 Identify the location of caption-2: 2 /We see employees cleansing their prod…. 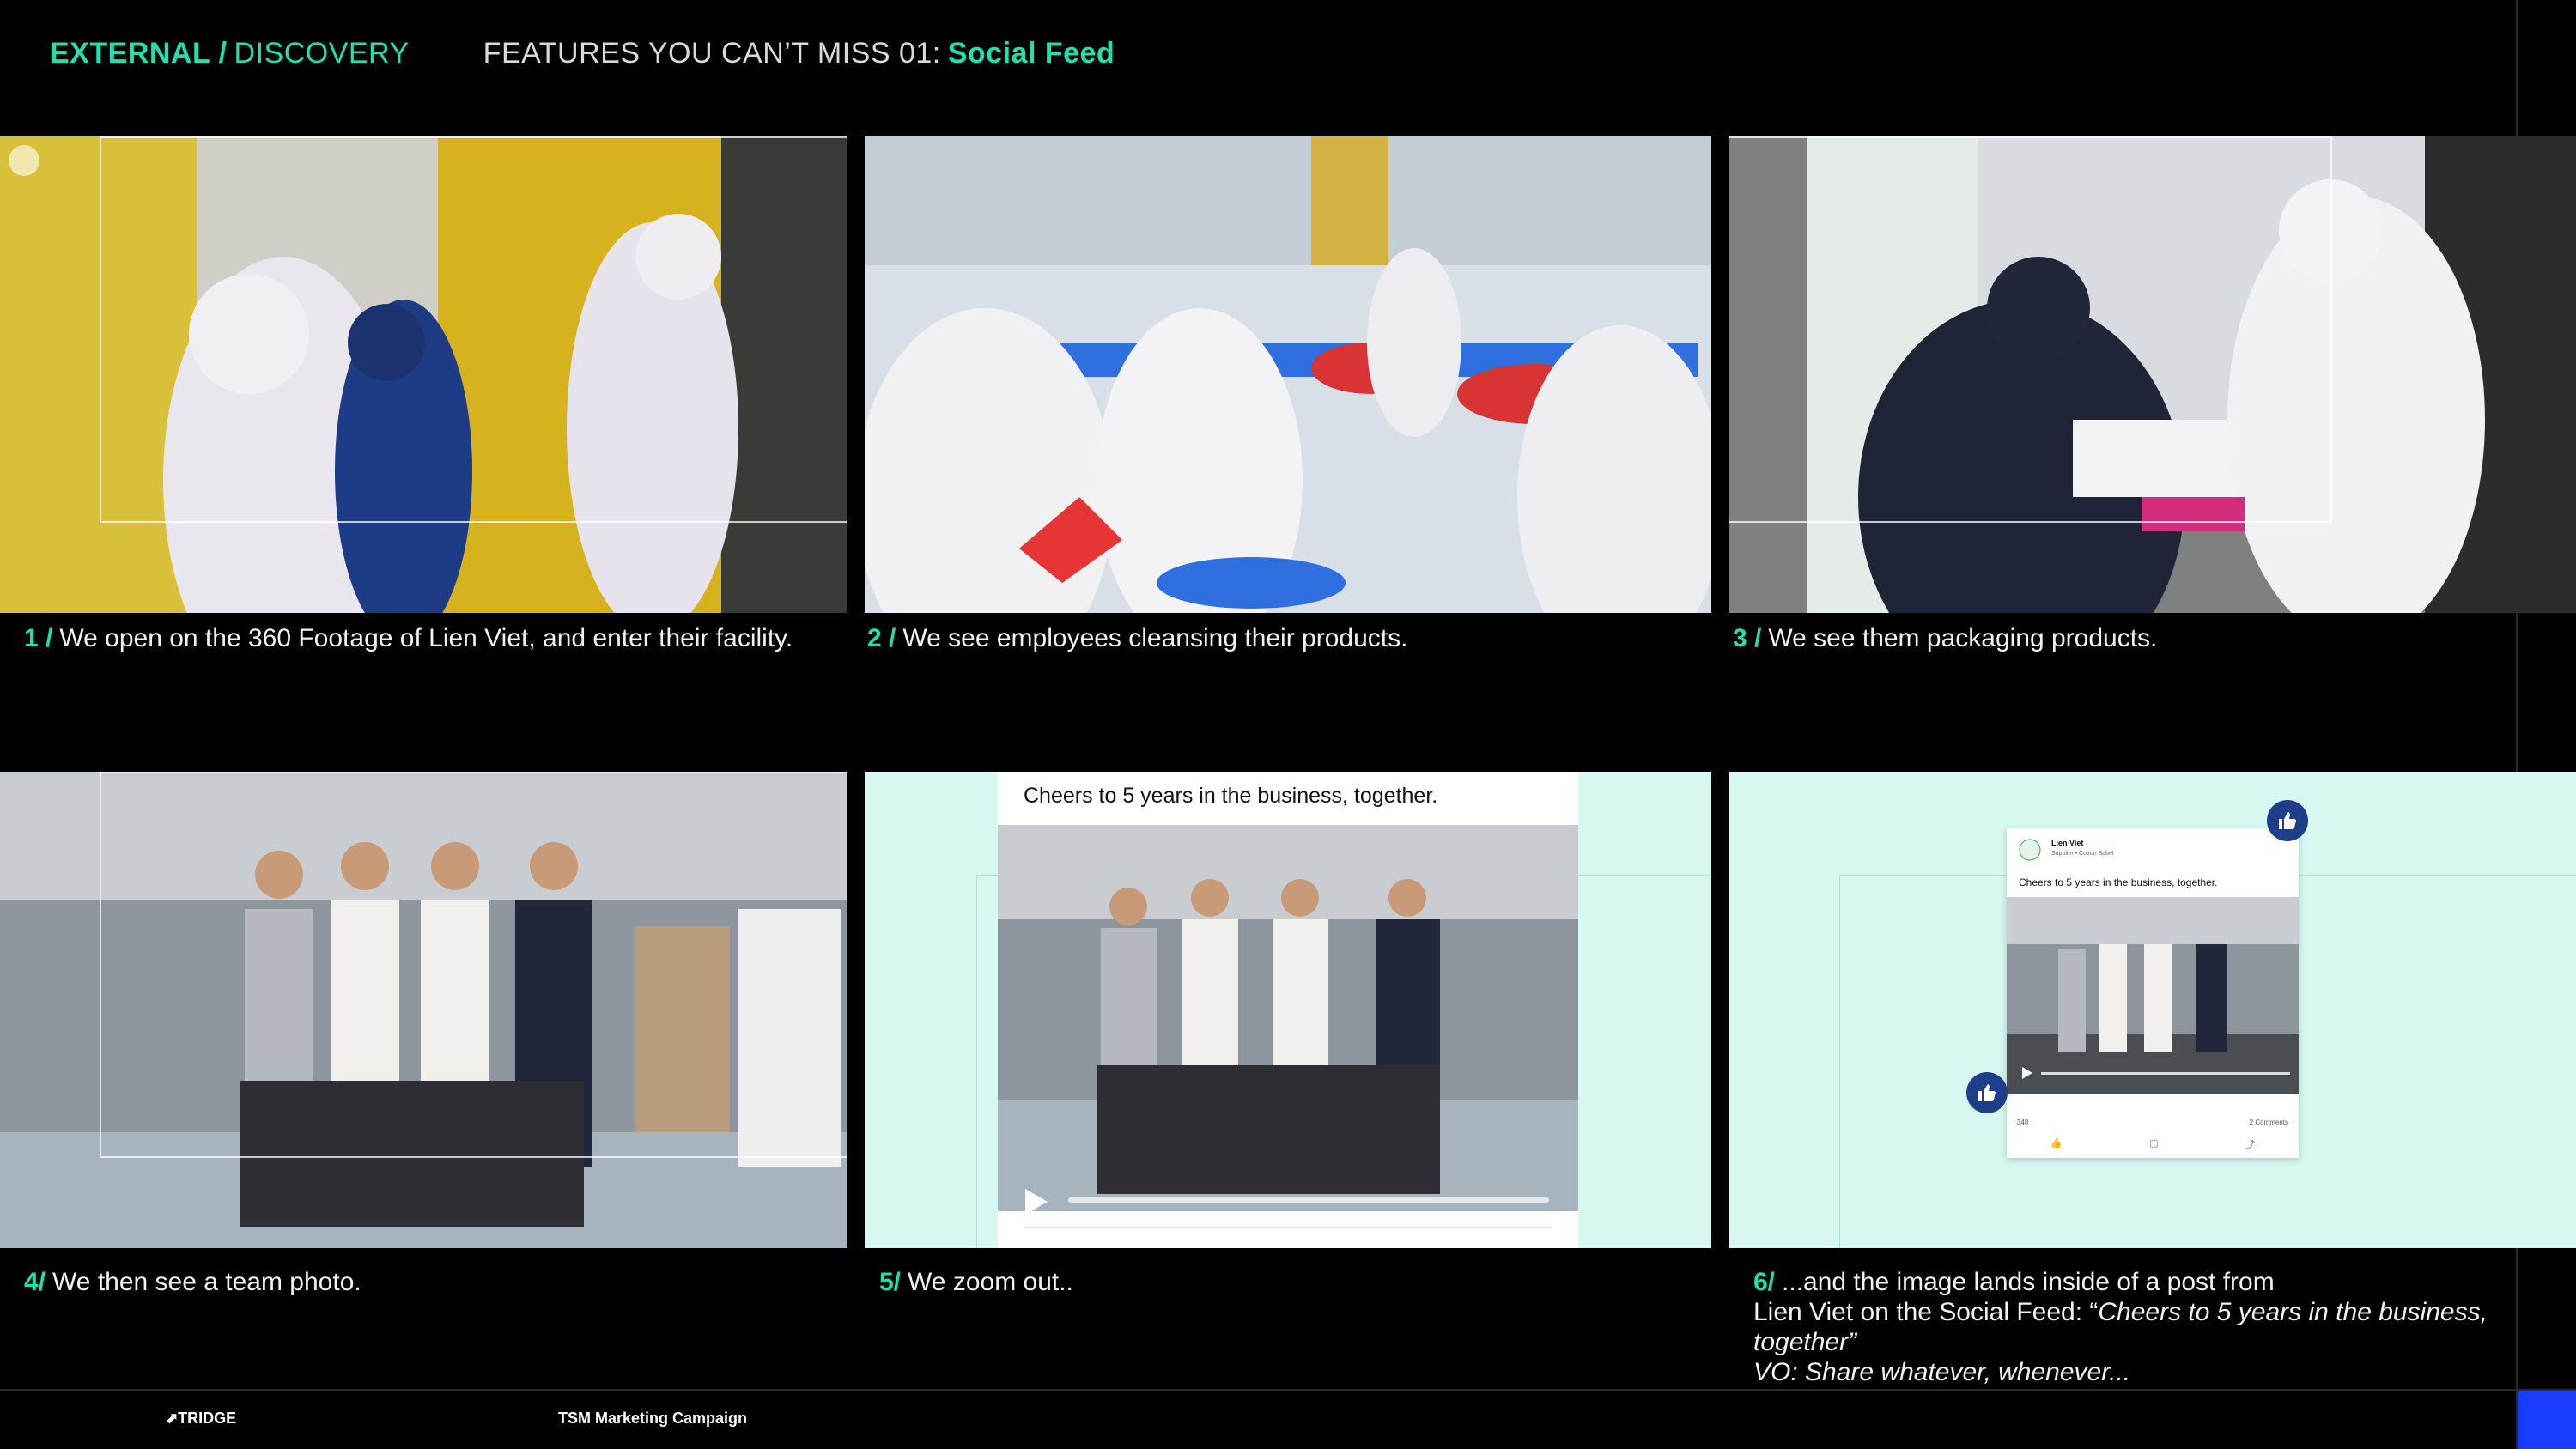
(1137, 638).